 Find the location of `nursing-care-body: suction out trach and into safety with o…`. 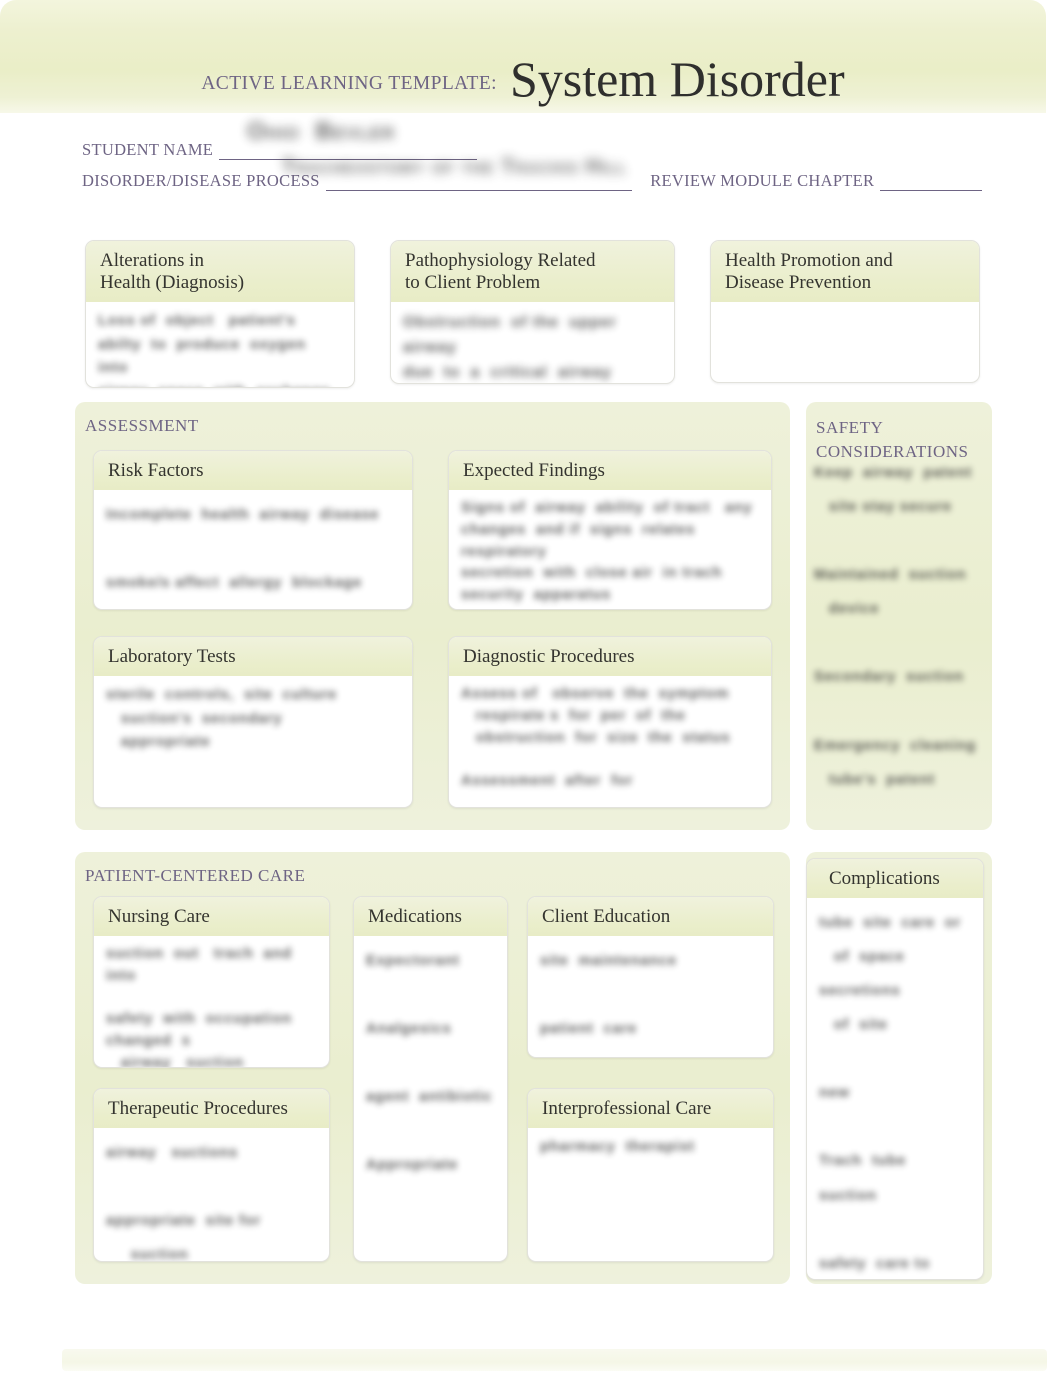

nursing-care-body: suction out trach and into safety with o… is located at coordinates (211, 1002).